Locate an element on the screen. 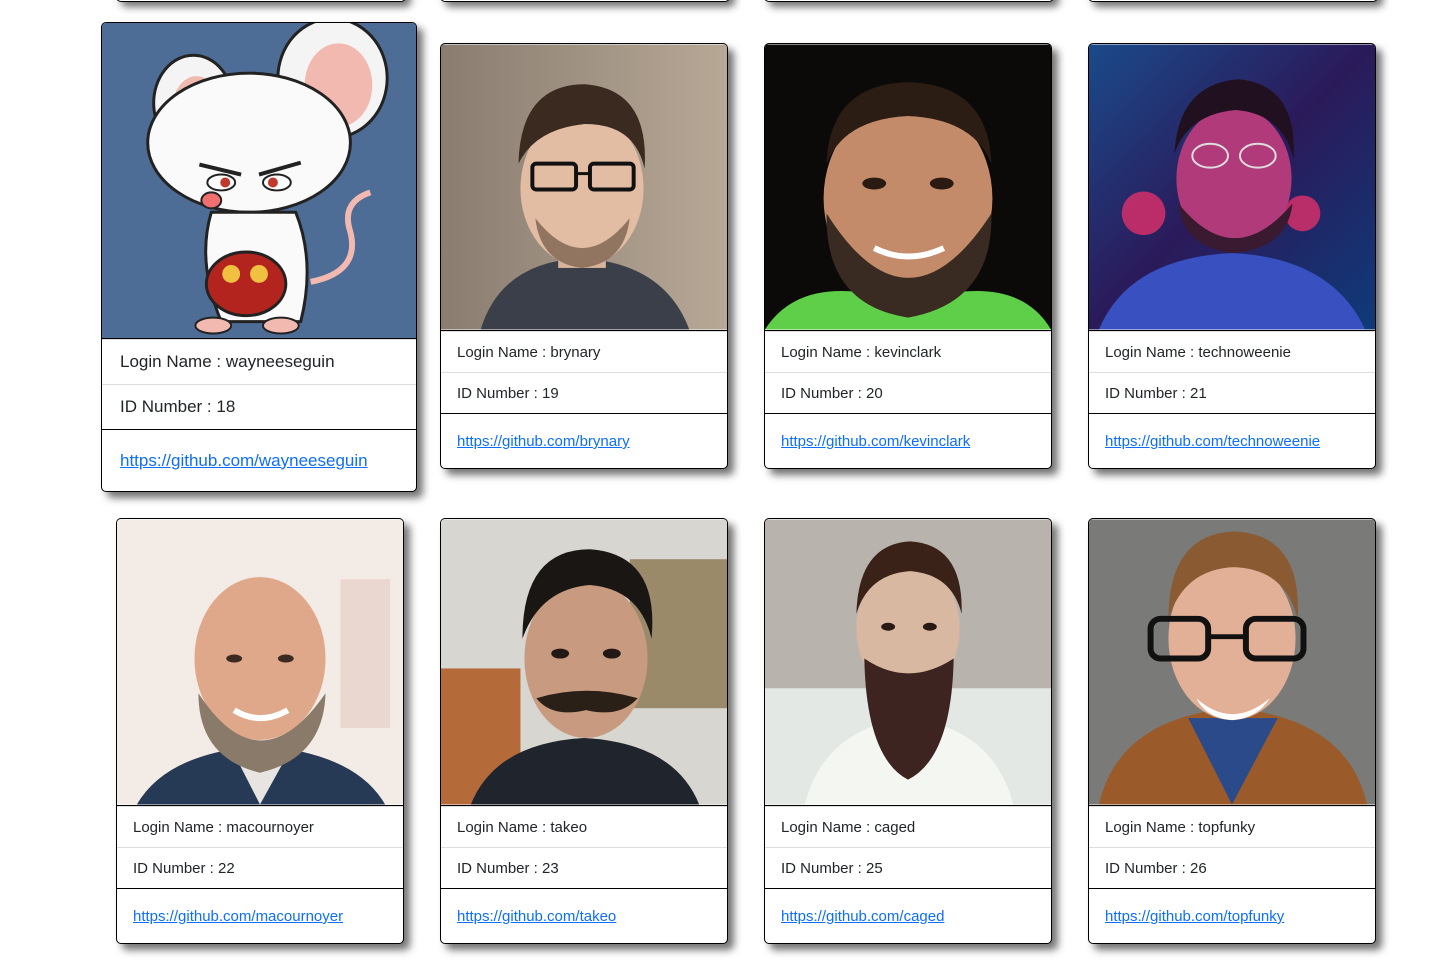 This screenshot has width=1447, height=962. card-footer: https://github.com/technoweenie is located at coordinates (1232, 440).